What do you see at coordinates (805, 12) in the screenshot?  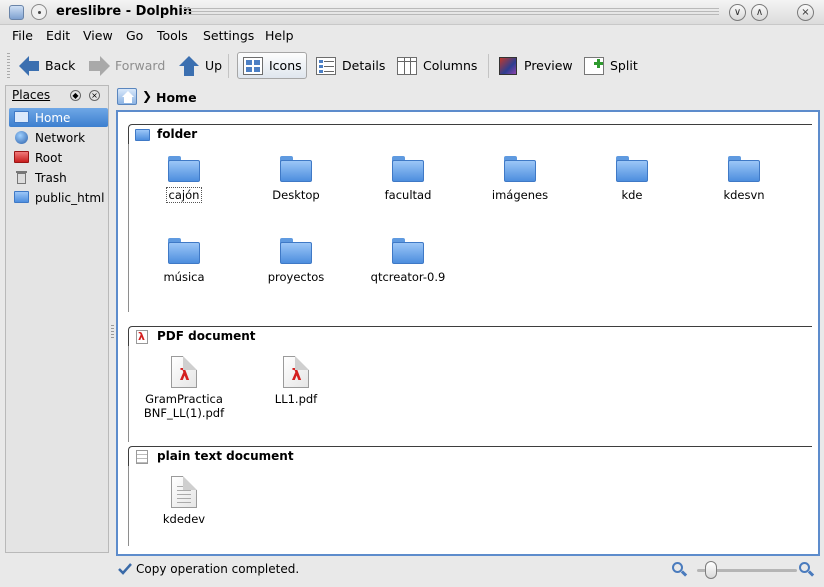 I see `close-button: ×` at bounding box center [805, 12].